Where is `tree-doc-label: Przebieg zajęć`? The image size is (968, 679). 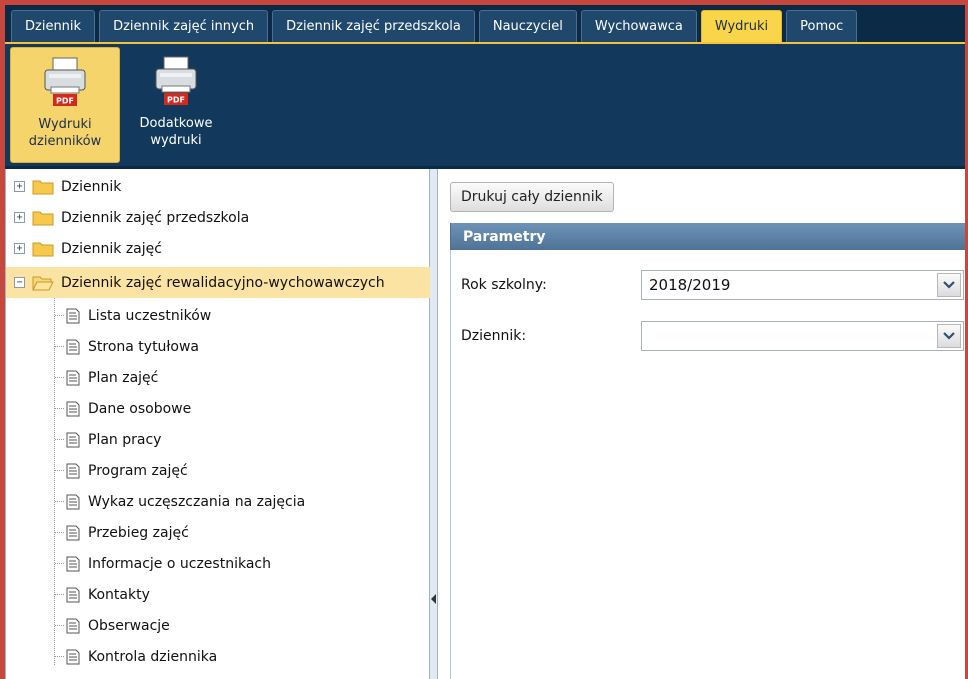 tree-doc-label: Przebieg zajęć is located at coordinates (138, 532).